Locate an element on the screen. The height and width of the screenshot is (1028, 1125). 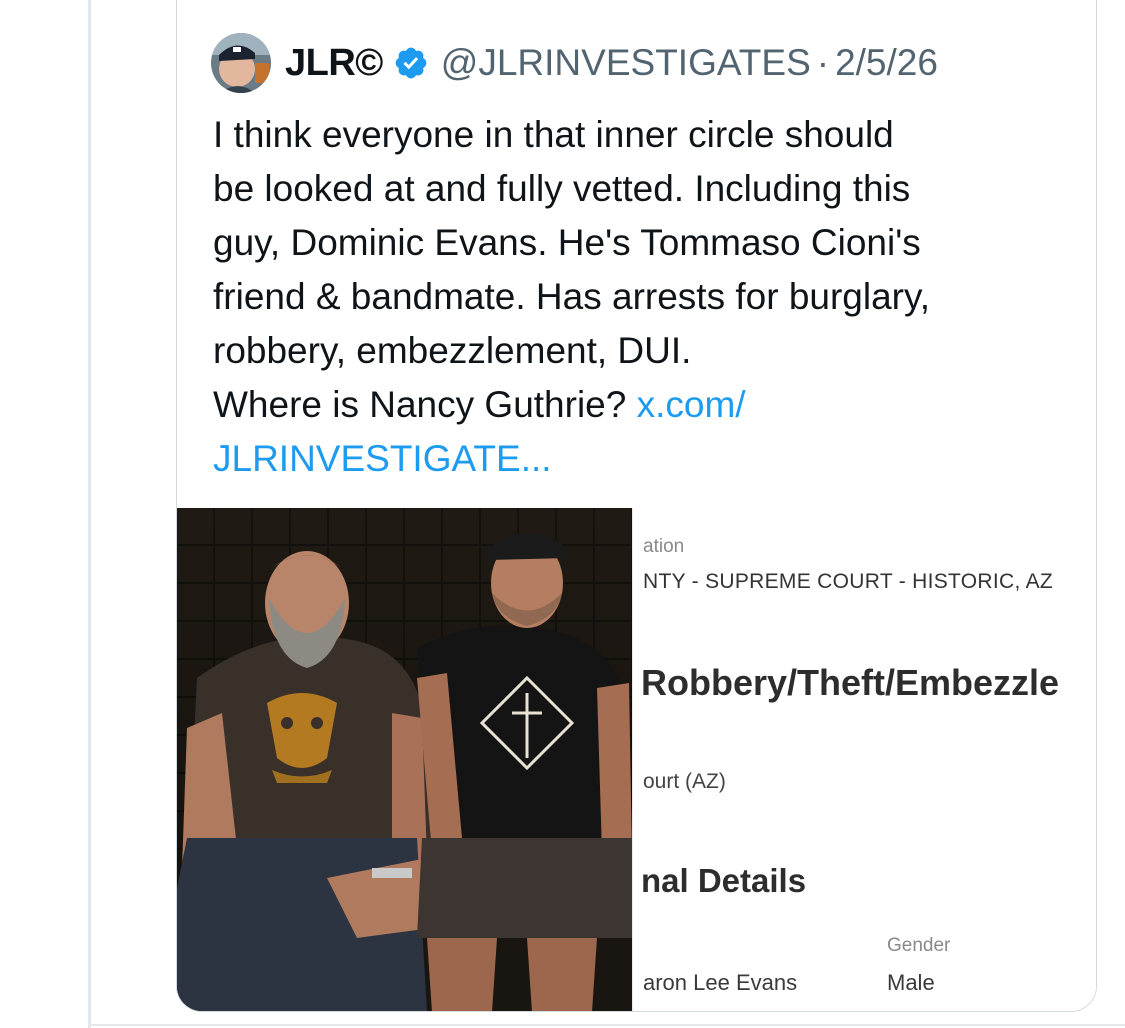
record-court-name: NTY - SUPREME COURT - HISTORIC, AZ is located at coordinates (848, 581).